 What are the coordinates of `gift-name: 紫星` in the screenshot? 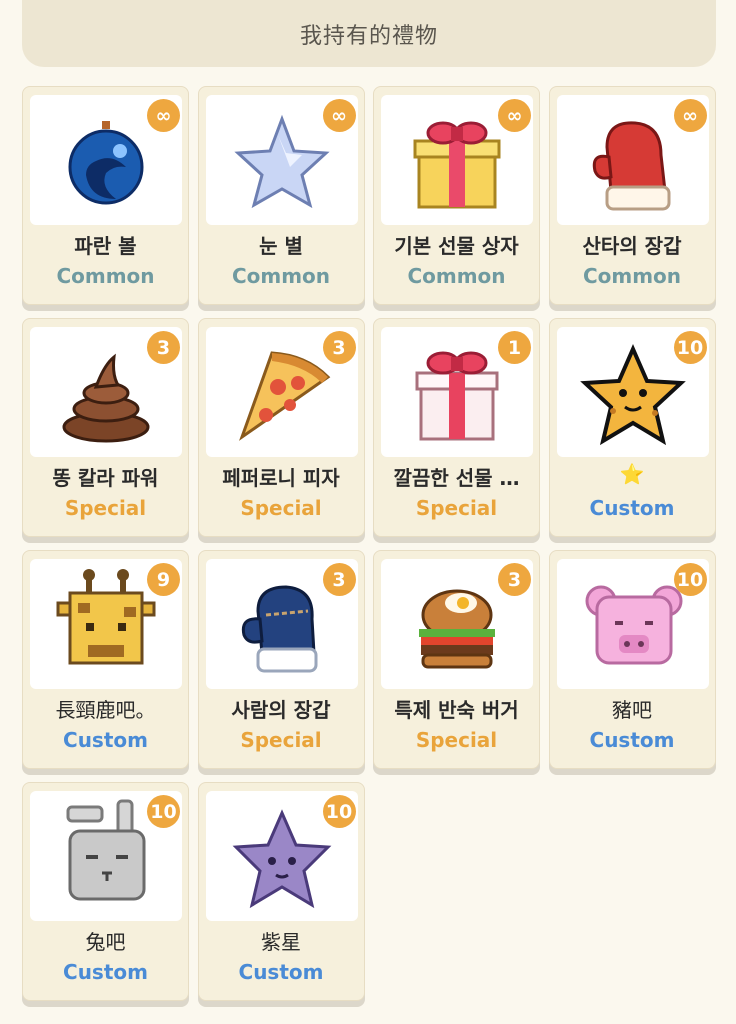 It's located at (281, 942).